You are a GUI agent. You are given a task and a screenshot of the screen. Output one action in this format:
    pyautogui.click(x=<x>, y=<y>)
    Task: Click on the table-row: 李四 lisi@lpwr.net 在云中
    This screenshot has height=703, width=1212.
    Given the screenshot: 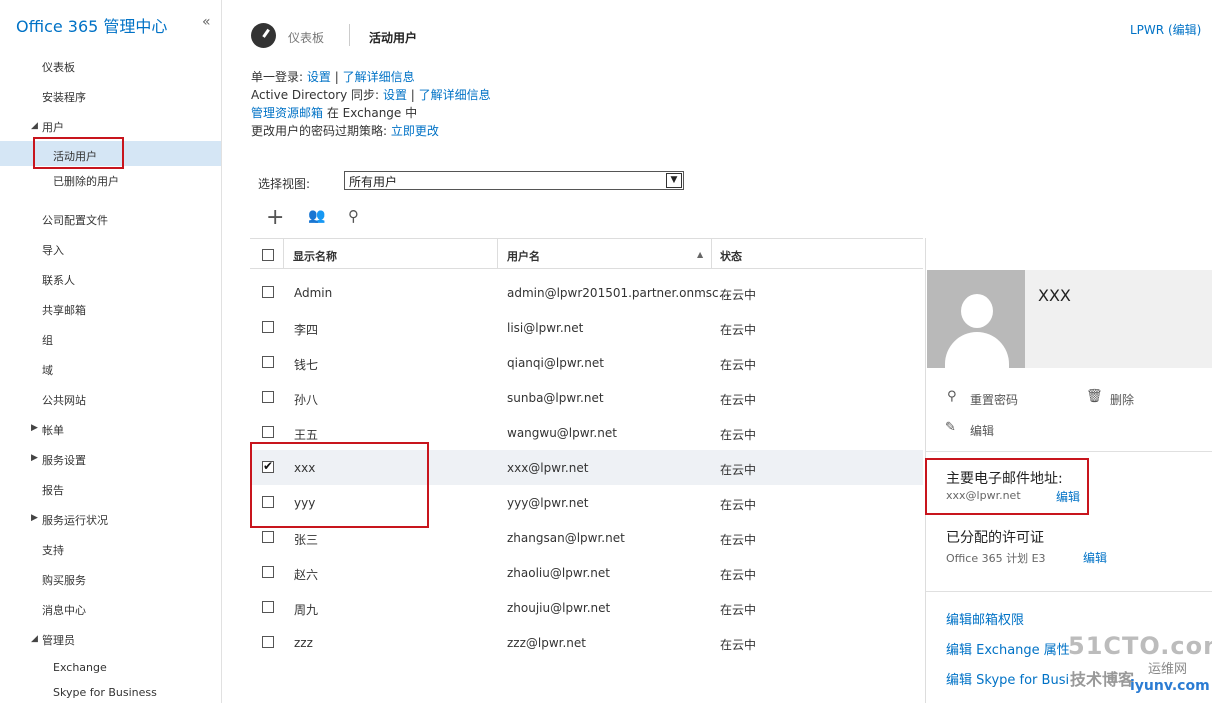 What is the action you would take?
    pyautogui.click(x=586, y=327)
    